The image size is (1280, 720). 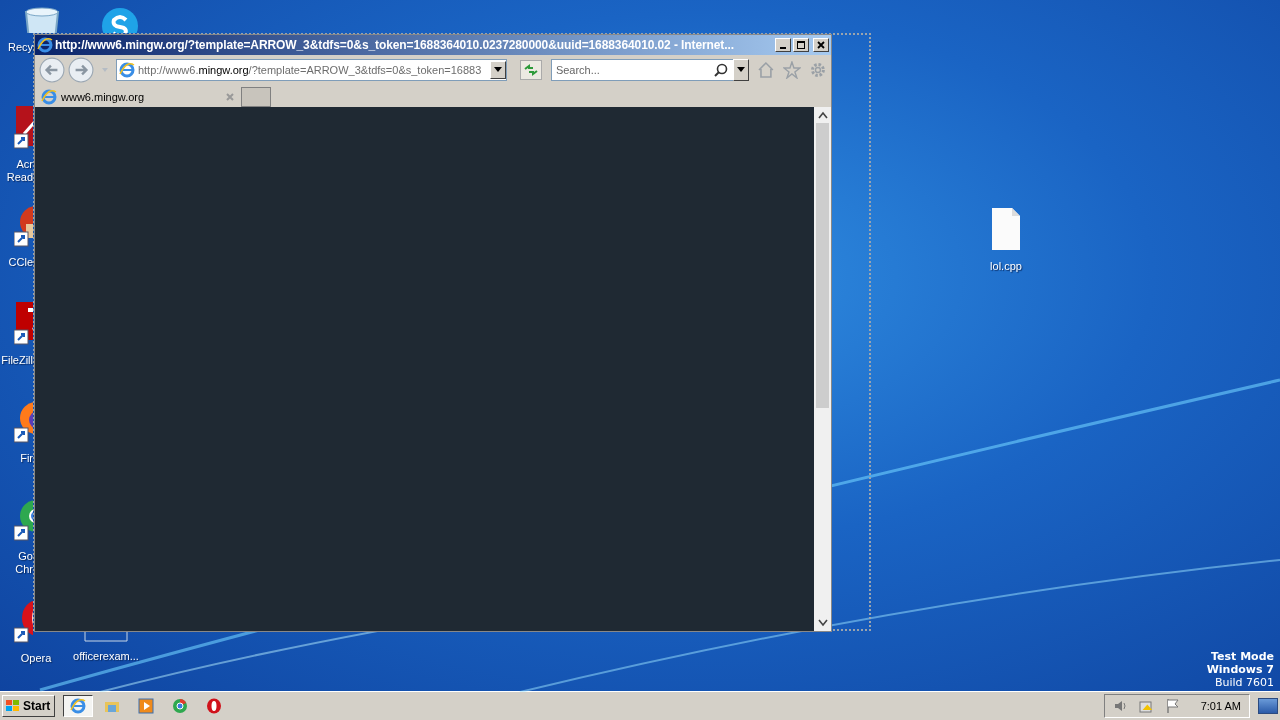 I want to click on minimize-icon, so click(x=783, y=48).